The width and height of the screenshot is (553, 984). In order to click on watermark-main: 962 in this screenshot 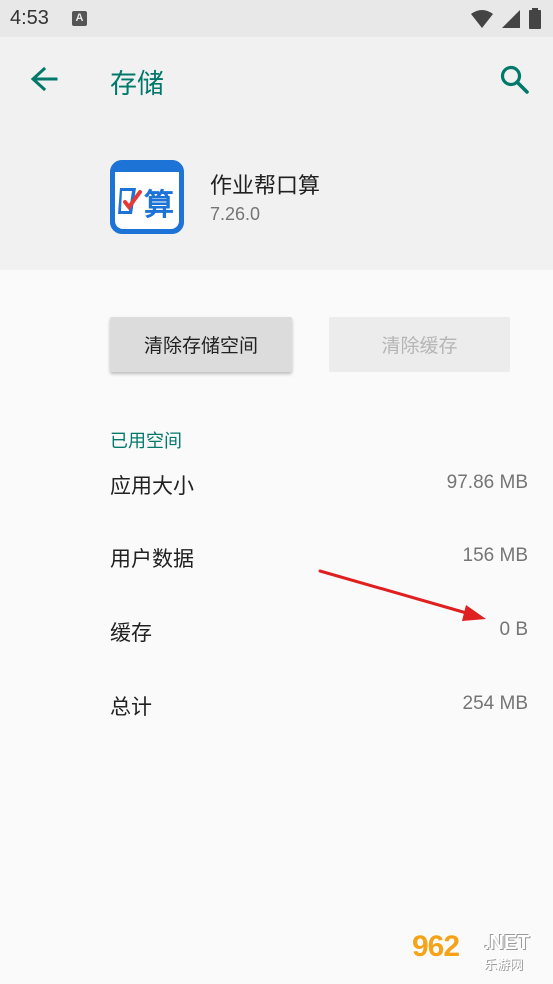, I will do `click(436, 946)`.